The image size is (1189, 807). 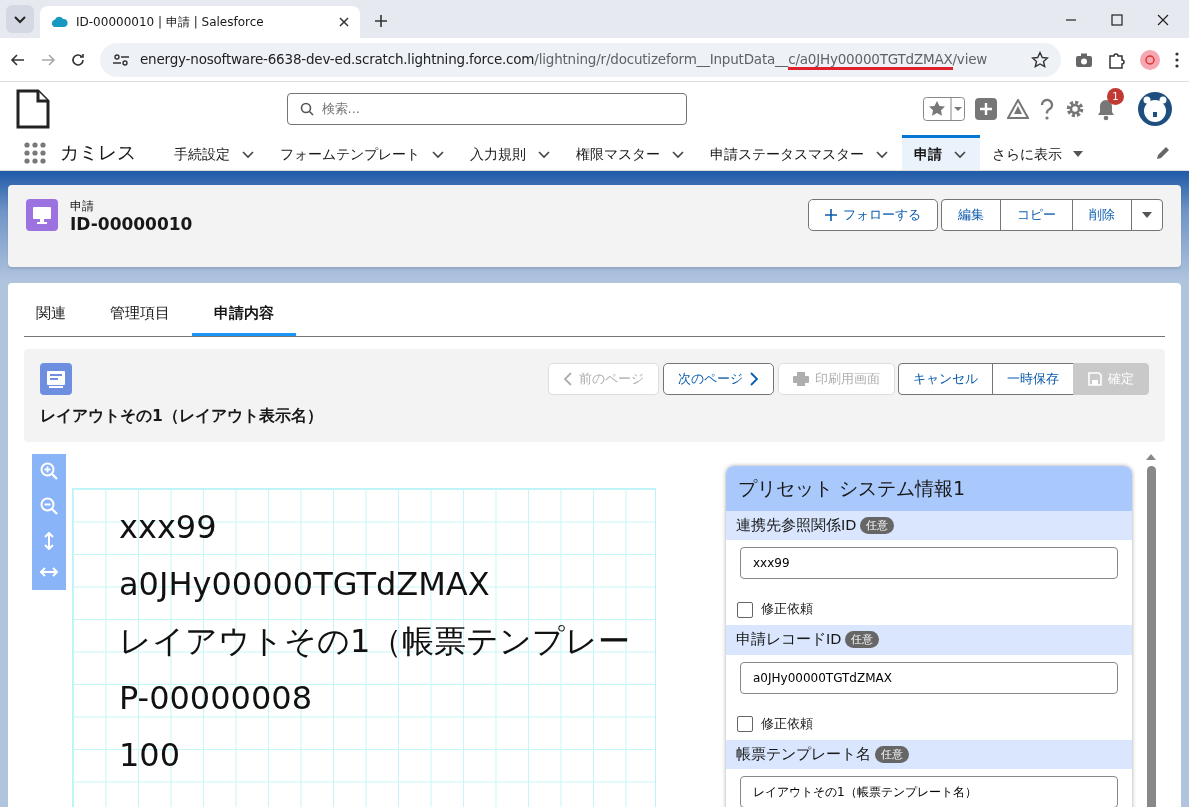 I want to click on scrollbar-thumb, so click(x=1151, y=636).